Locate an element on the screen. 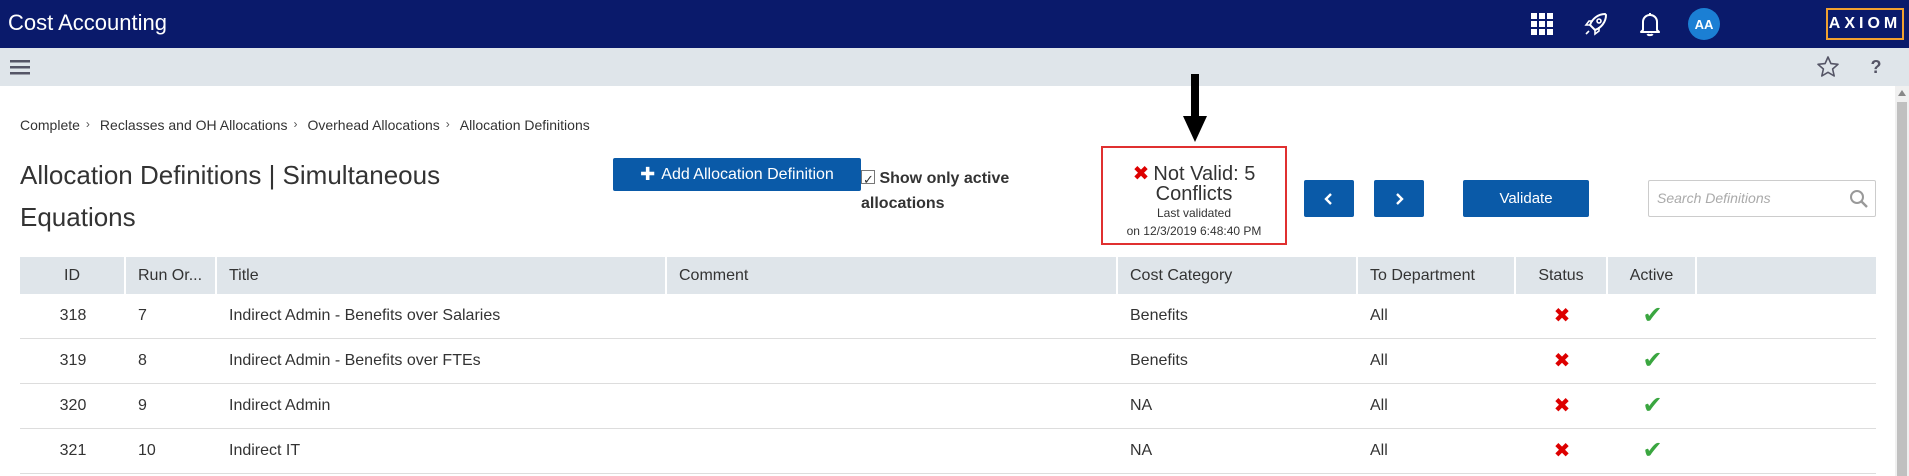  next-conflict-button is located at coordinates (1399, 198).